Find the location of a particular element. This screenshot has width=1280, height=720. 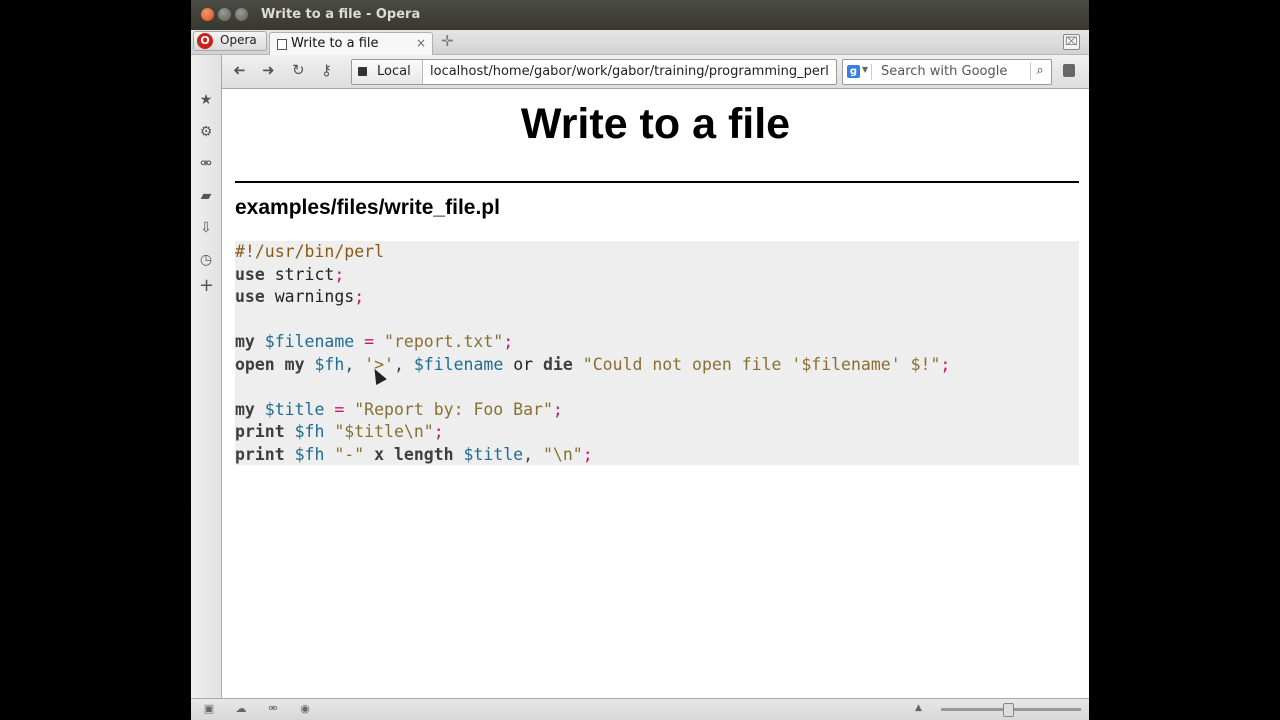

code-token: open is located at coordinates (255, 364).